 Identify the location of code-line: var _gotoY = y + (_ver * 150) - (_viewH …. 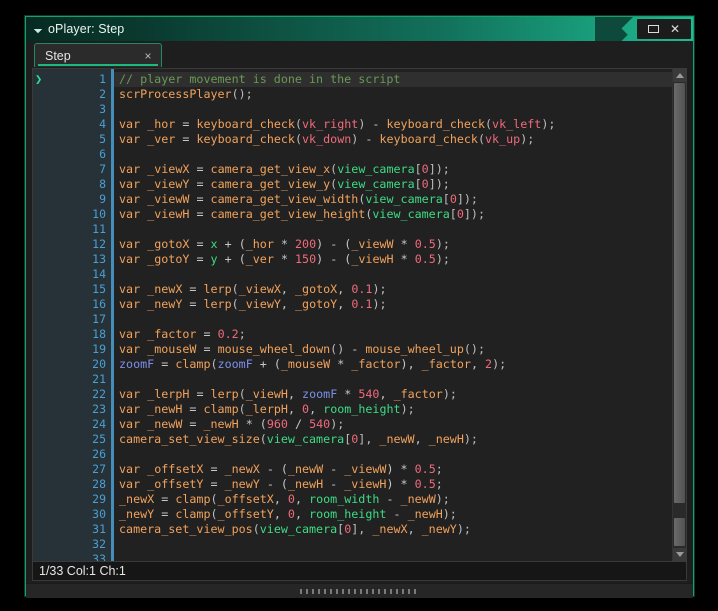
(400, 259).